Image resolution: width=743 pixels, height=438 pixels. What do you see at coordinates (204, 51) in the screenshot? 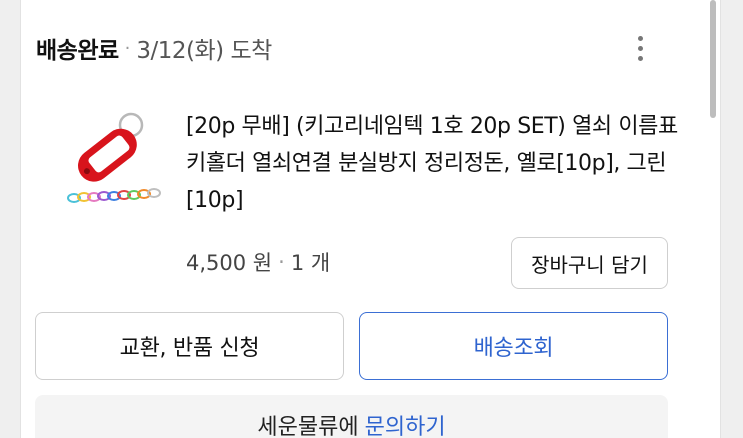
I see `arrival-date: 3/12(화) 도착` at bounding box center [204, 51].